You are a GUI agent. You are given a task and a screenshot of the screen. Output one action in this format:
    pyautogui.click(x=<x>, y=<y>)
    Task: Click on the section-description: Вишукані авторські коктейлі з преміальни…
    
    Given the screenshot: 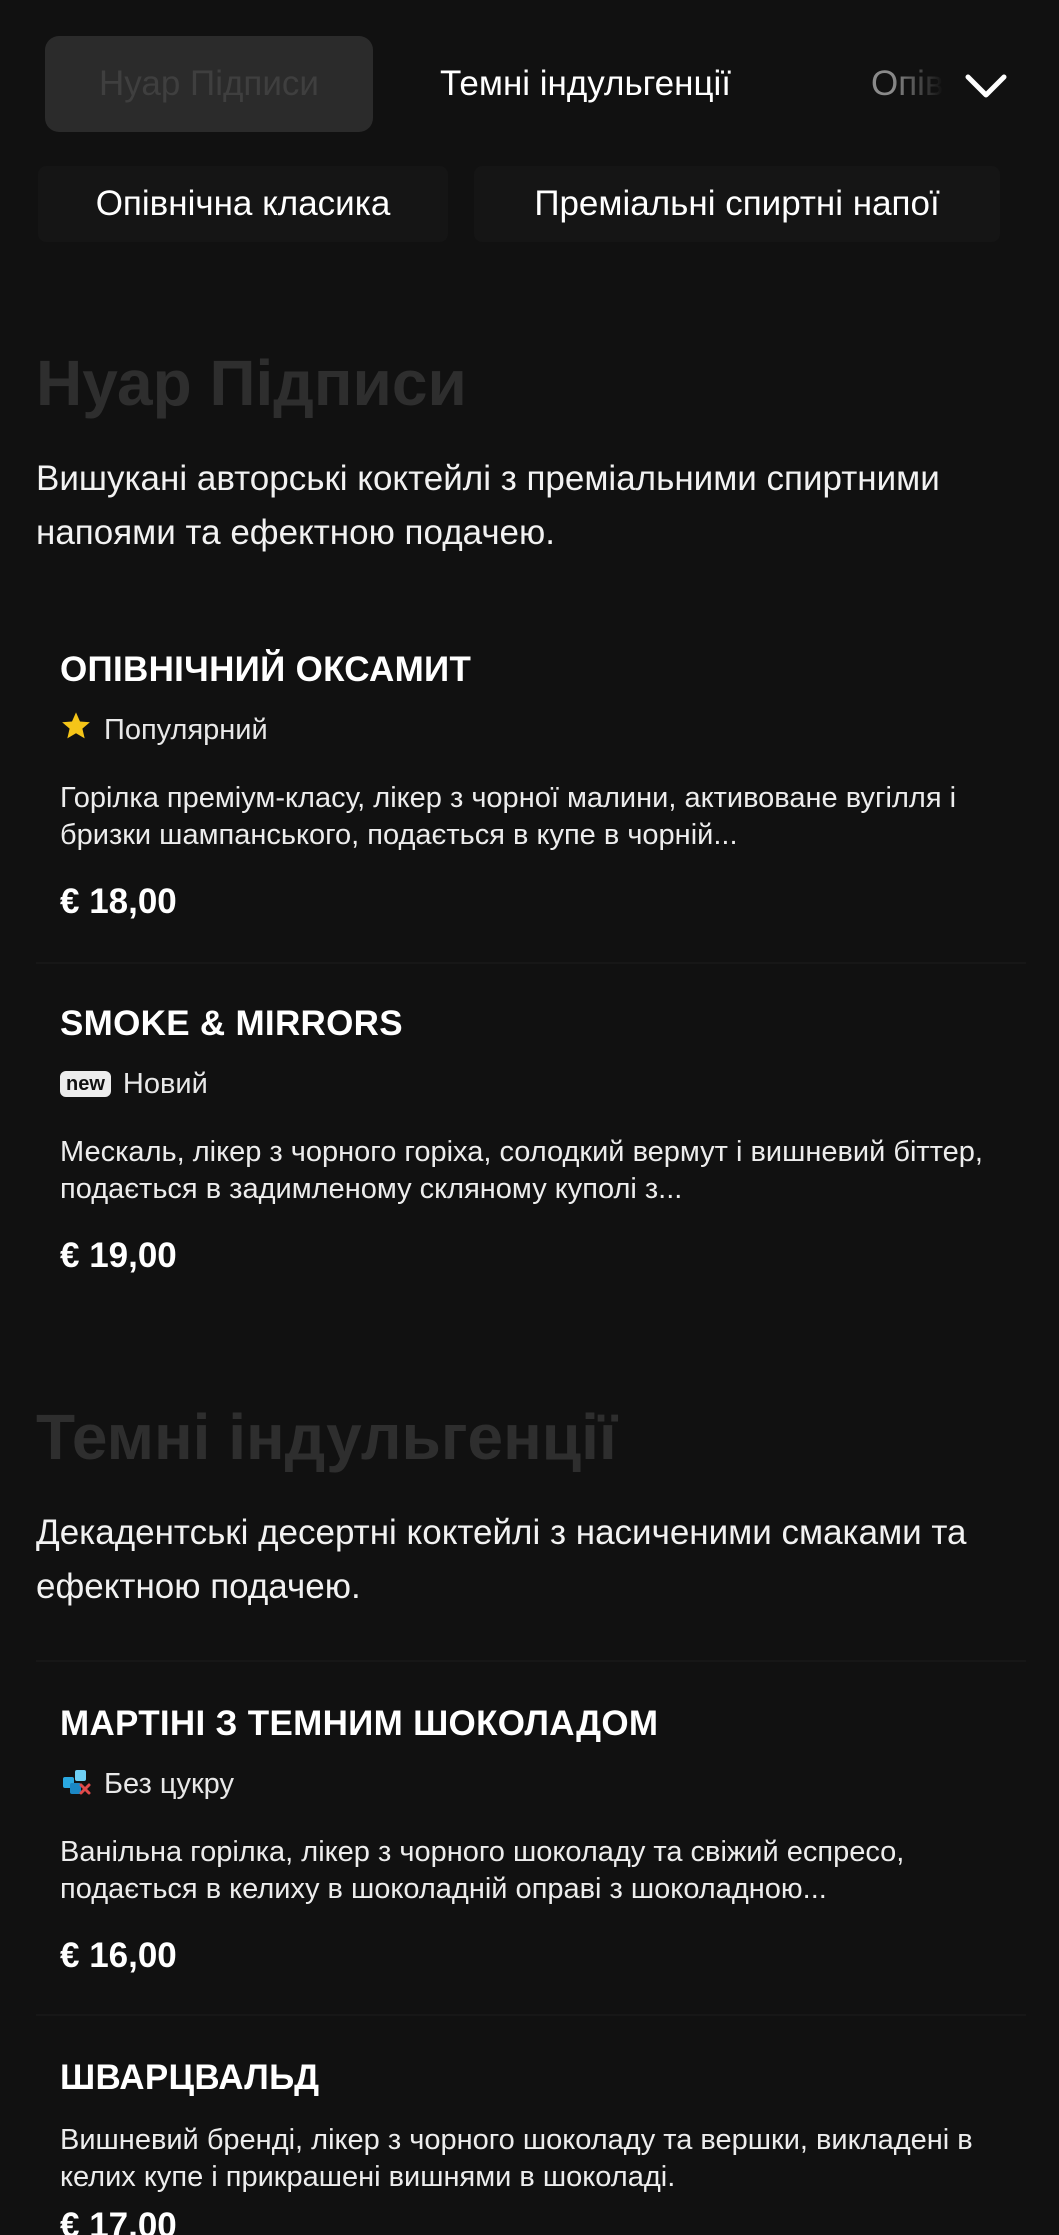 What is the action you would take?
    pyautogui.click(x=488, y=505)
    